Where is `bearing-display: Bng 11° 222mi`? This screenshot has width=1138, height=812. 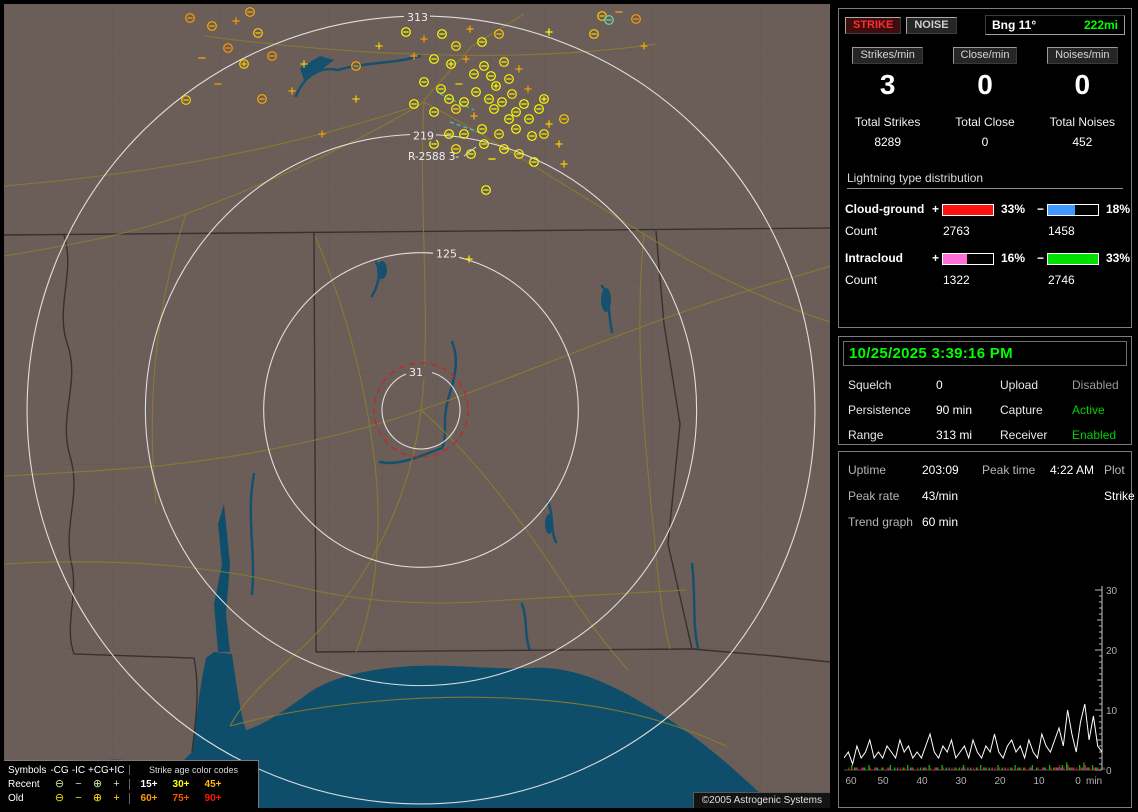
bearing-display: Bng 11° 222mi is located at coordinates (1055, 25).